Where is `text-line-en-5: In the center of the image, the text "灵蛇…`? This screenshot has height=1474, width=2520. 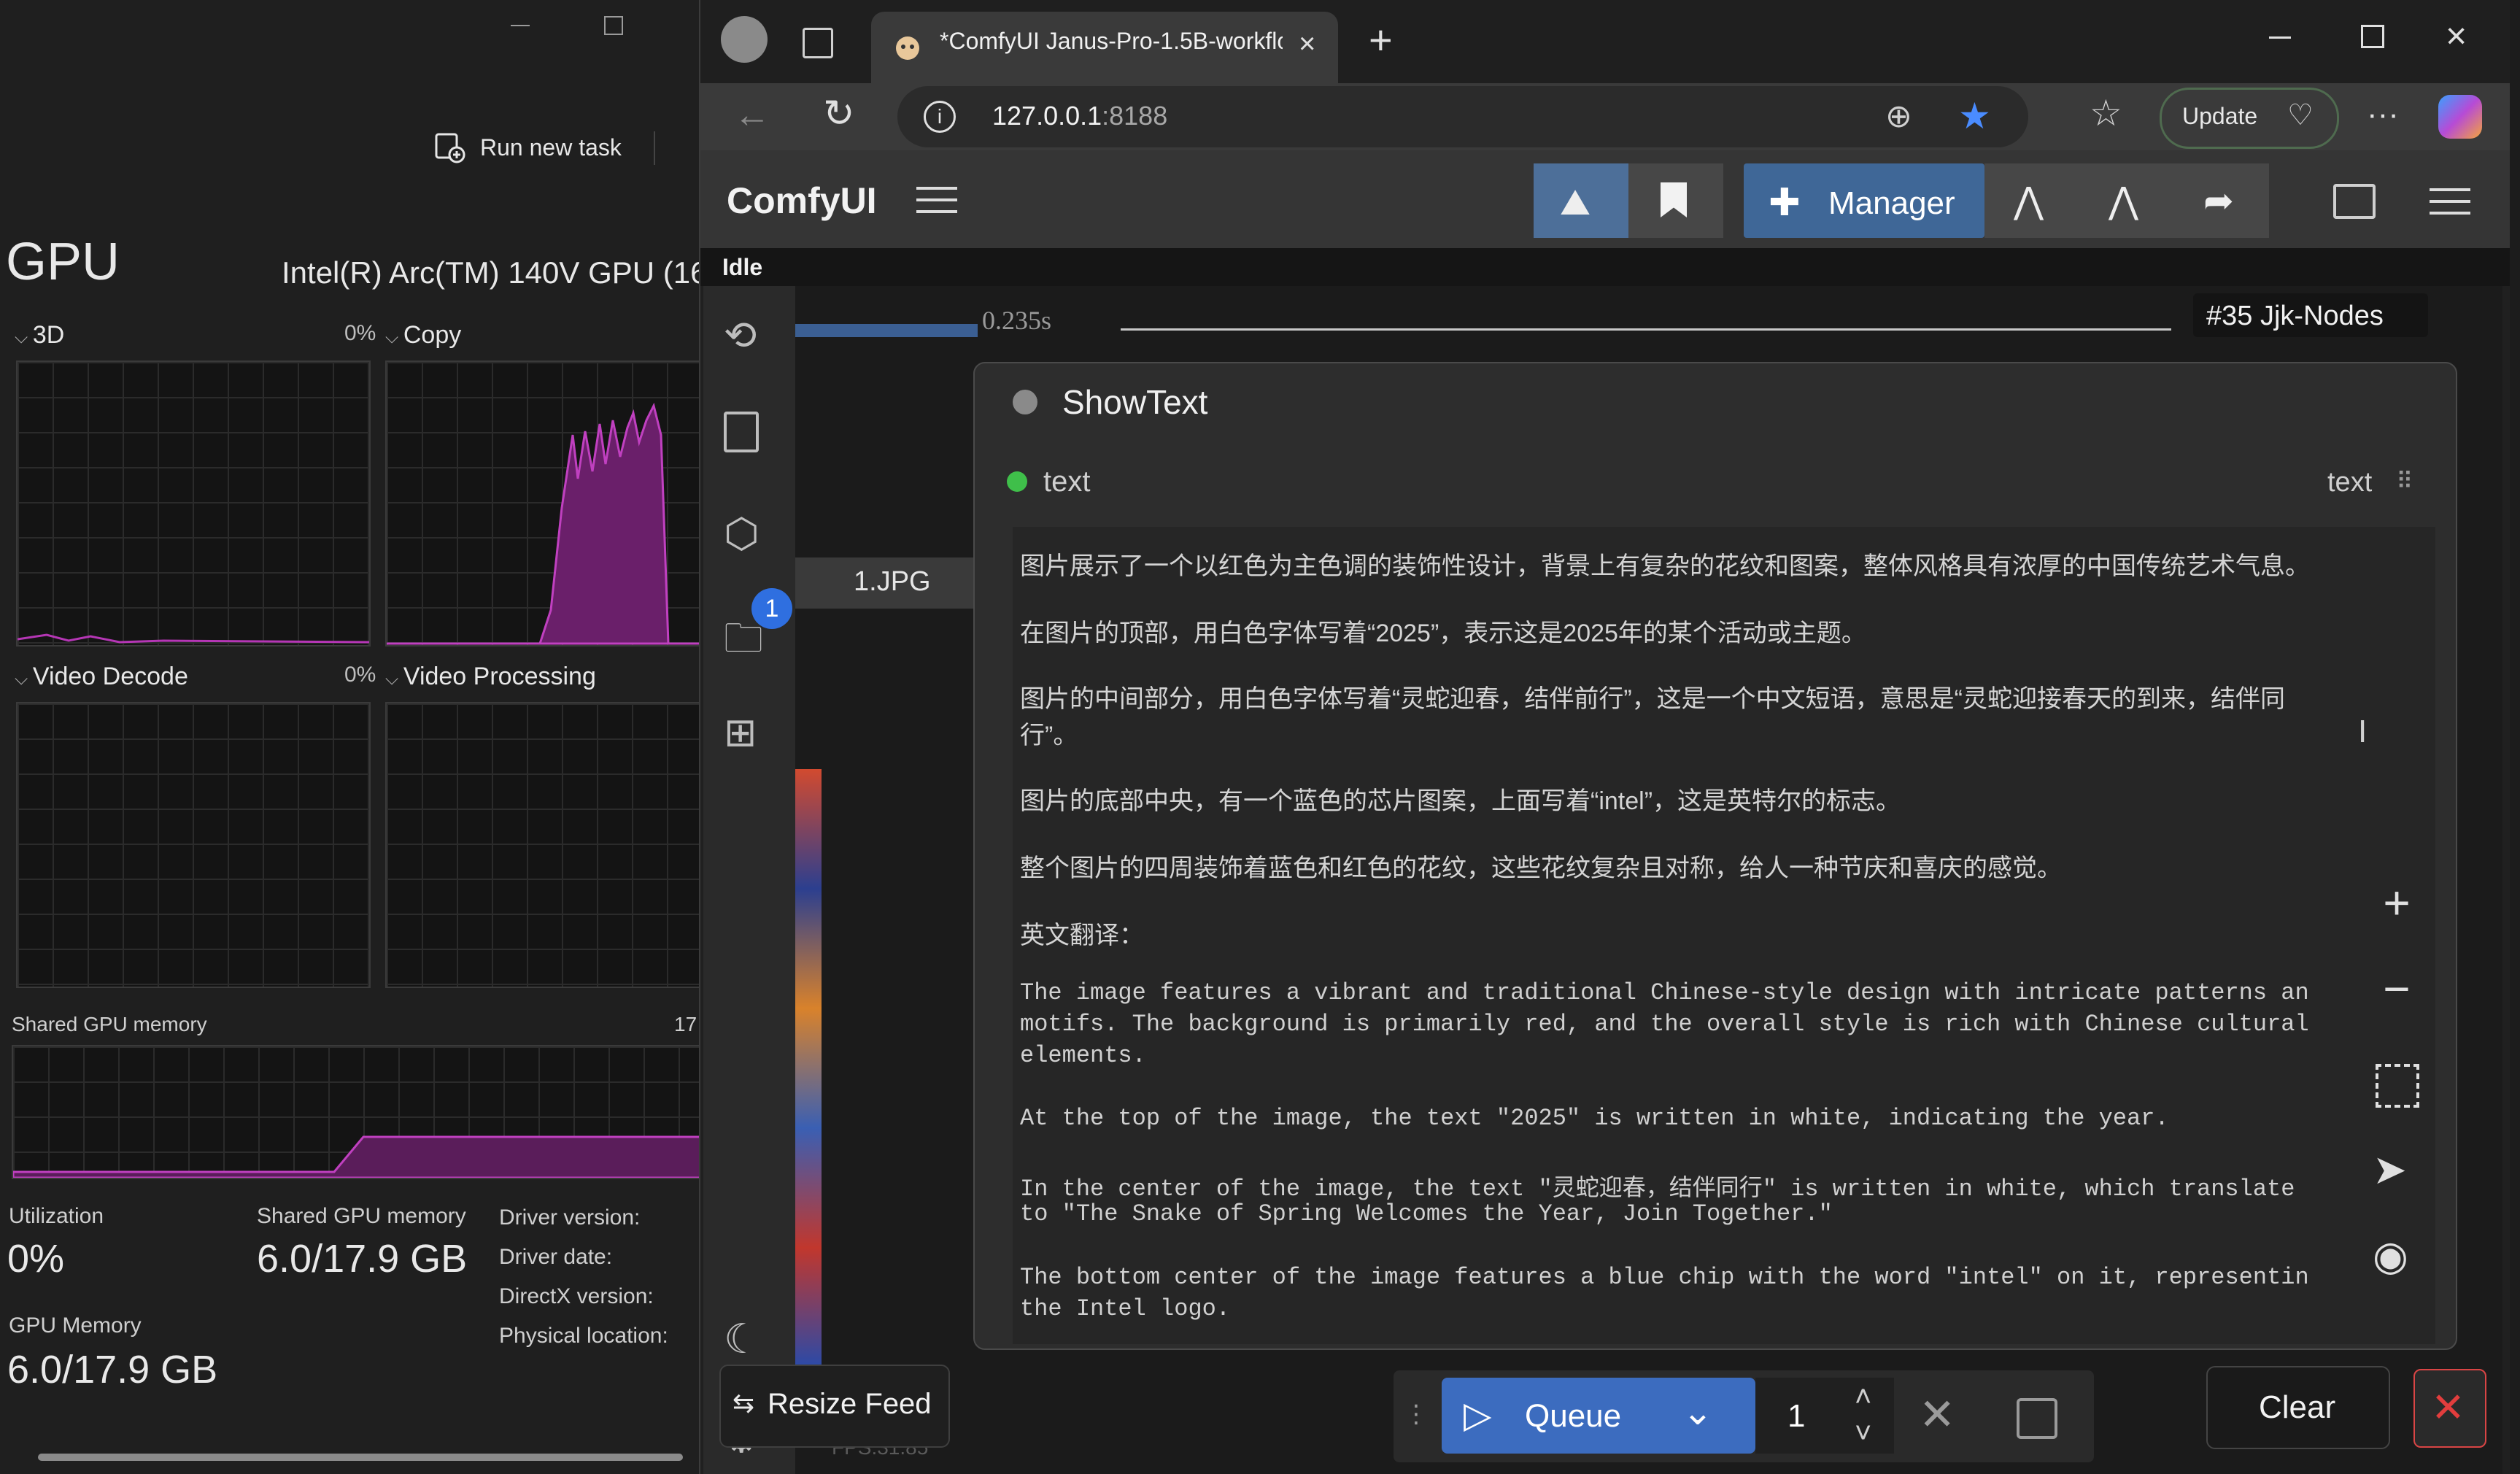
text-line-en-5: In the center of the image, the text "灵蛇… is located at coordinates (1658, 1189).